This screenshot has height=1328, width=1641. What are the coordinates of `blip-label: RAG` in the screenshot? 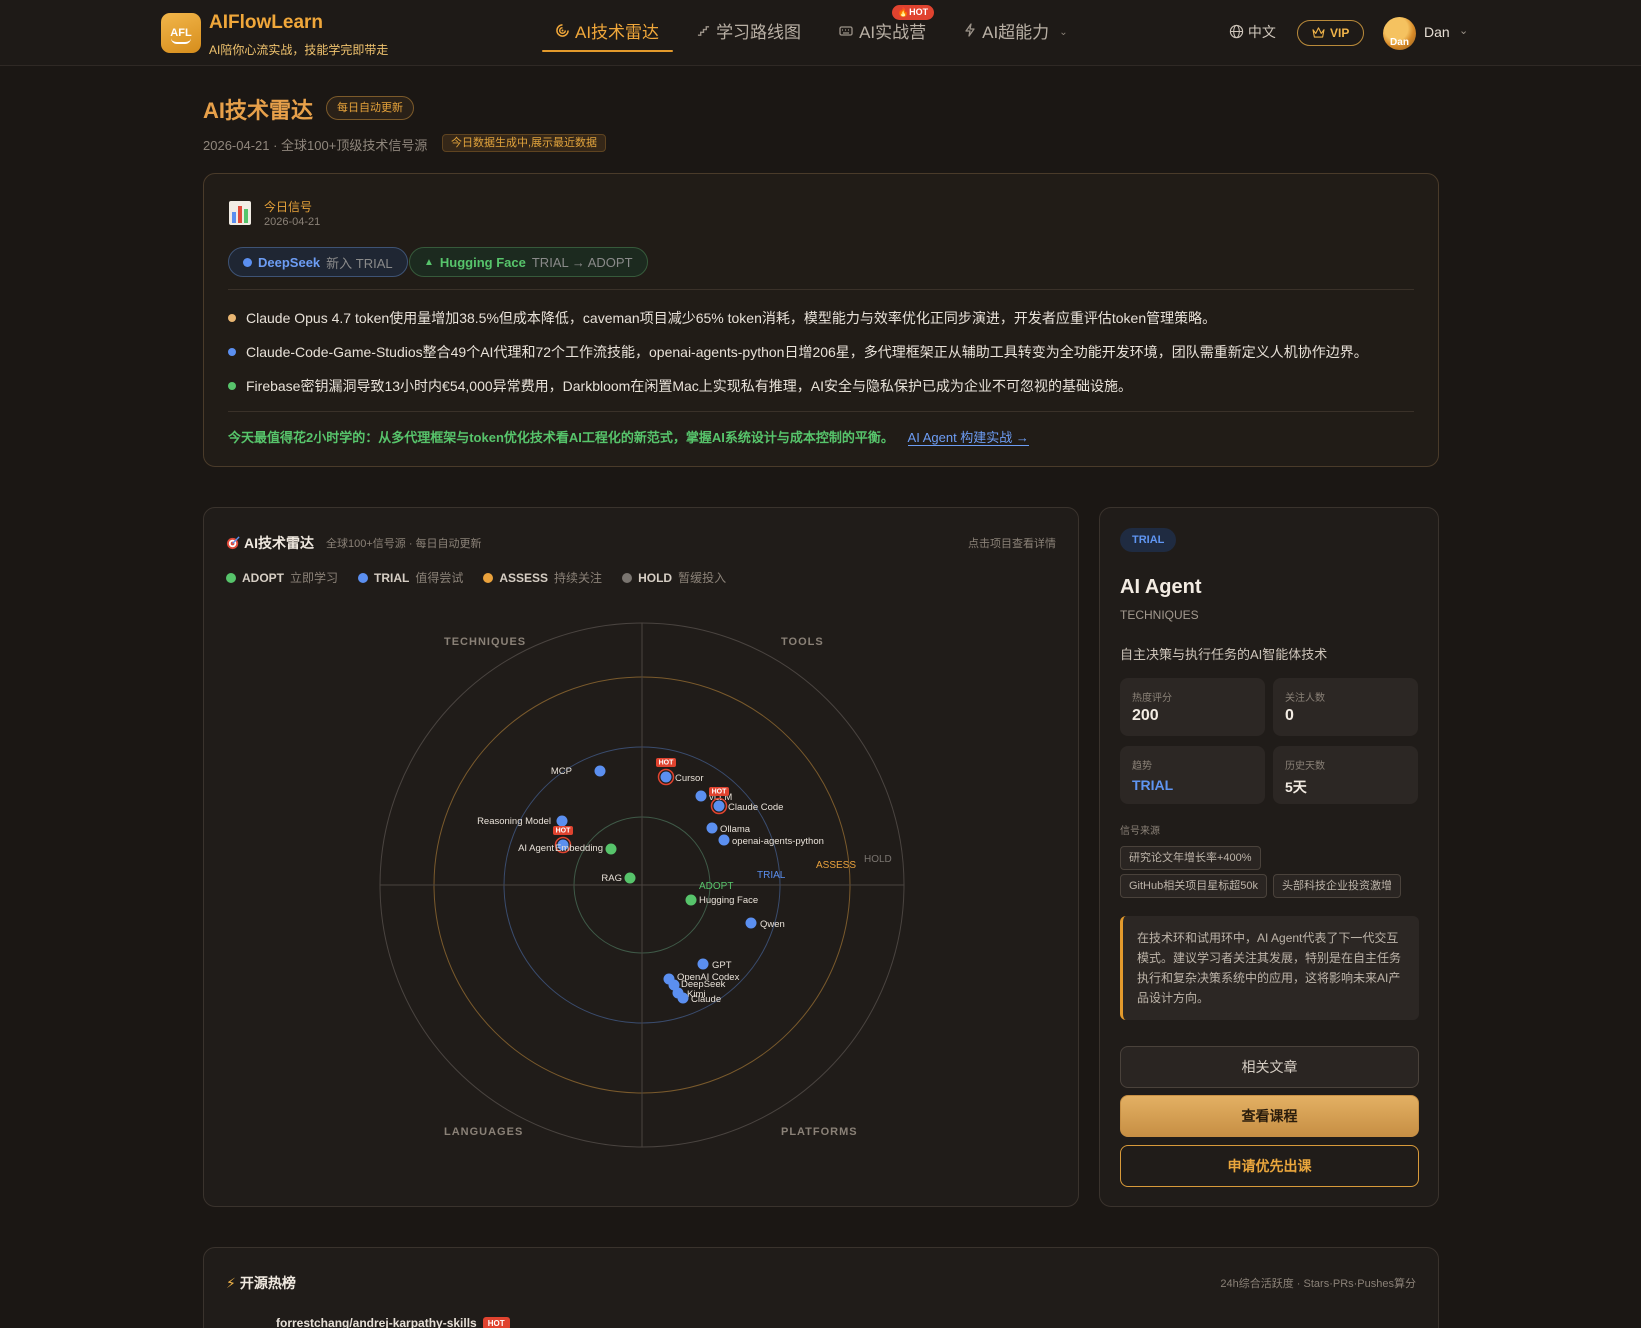 It's located at (611, 878).